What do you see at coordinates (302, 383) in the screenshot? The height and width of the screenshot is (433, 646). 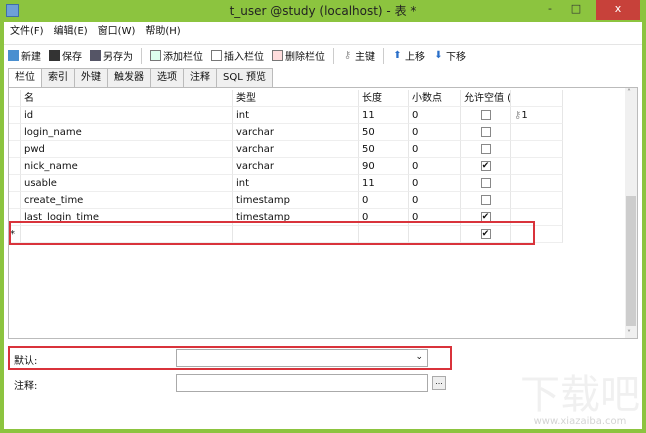 I see `comment-input` at bounding box center [302, 383].